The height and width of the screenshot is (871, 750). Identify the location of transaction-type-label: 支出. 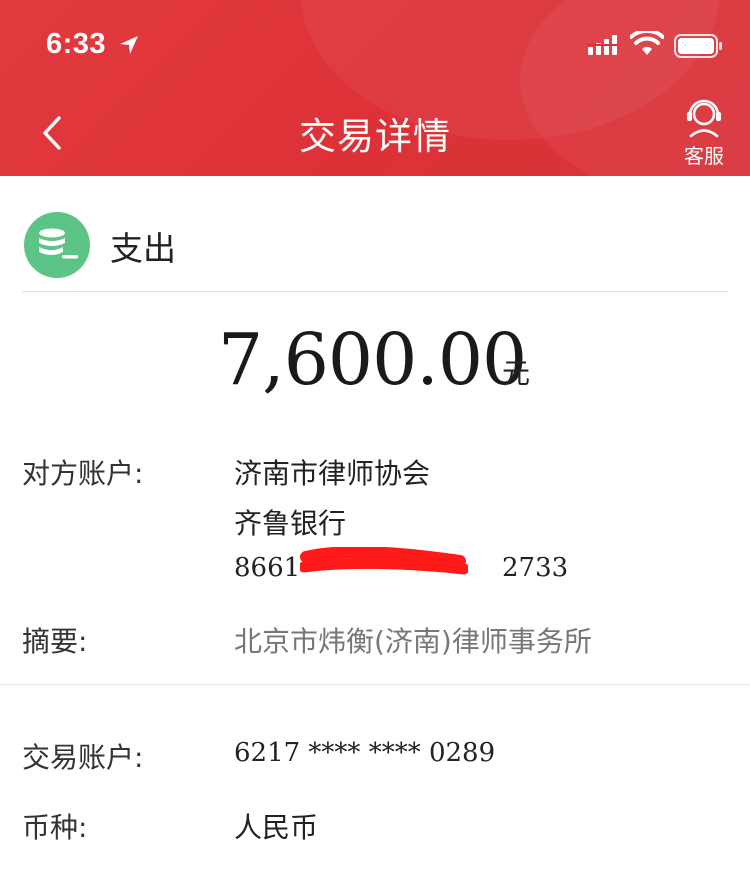
(143, 248).